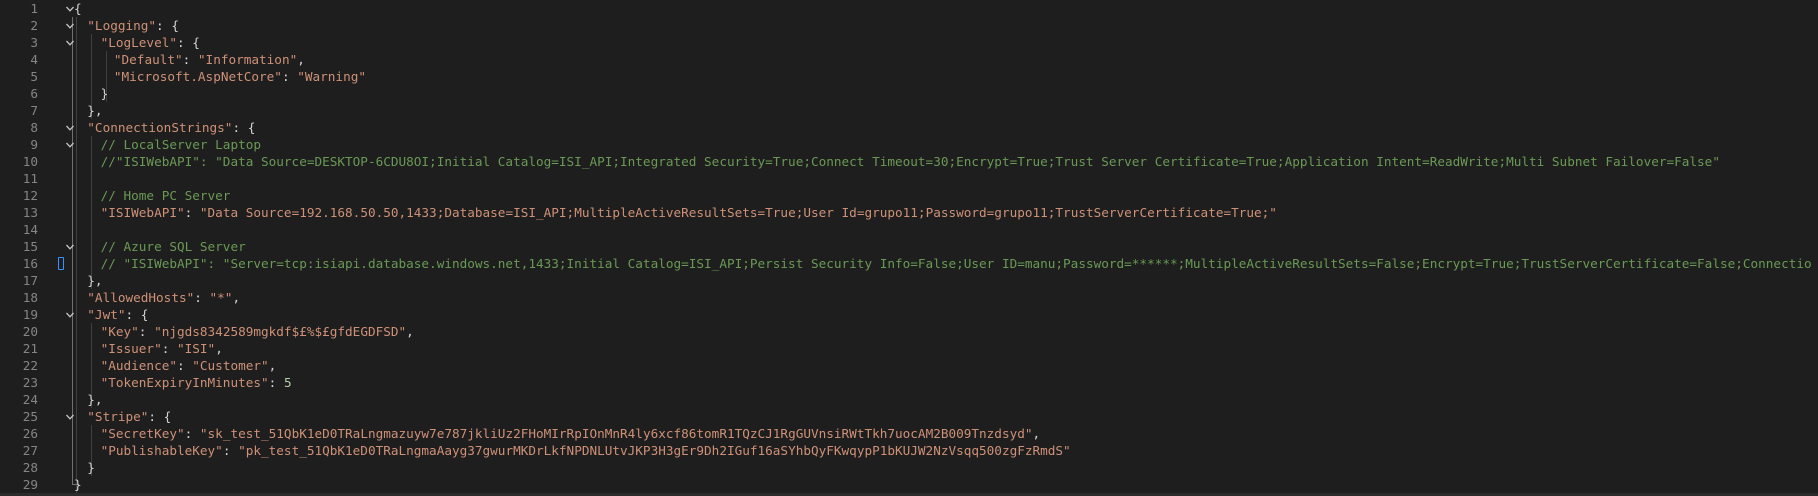 The width and height of the screenshot is (1818, 496). I want to click on json-key: "Audience", so click(138, 365).